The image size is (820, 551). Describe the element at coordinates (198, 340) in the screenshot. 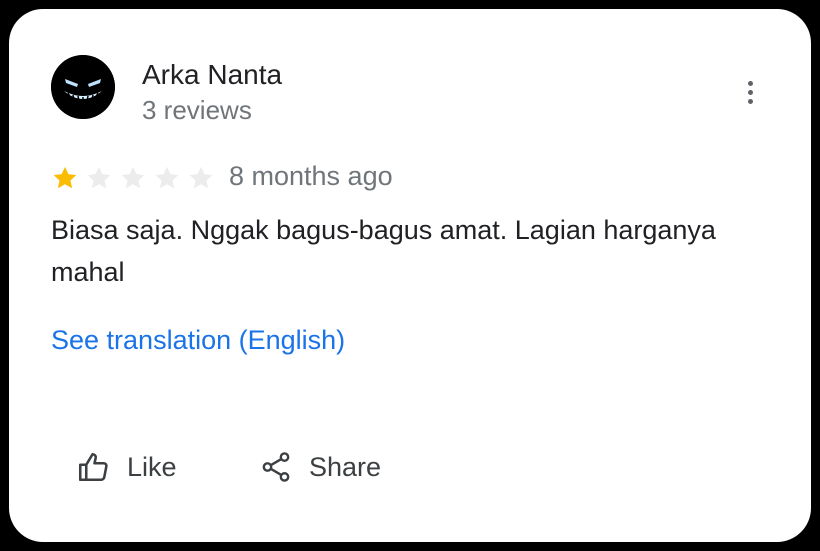

I see `see-translation-link: See translation (English)` at that location.